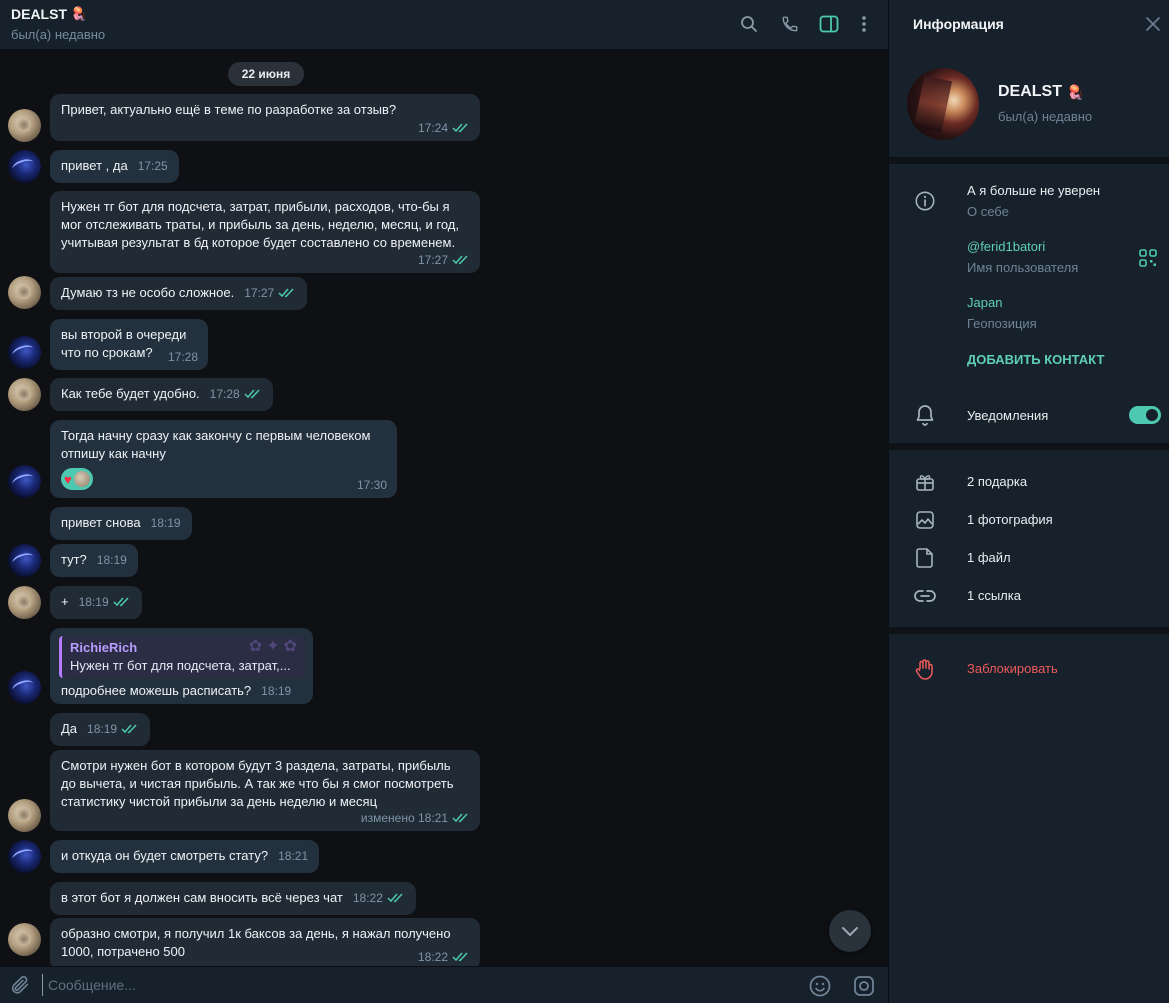  Describe the element at coordinates (129, 344) in the screenshot. I see `message-bubble: вы второй в очереди что по срокам? 17:28` at that location.